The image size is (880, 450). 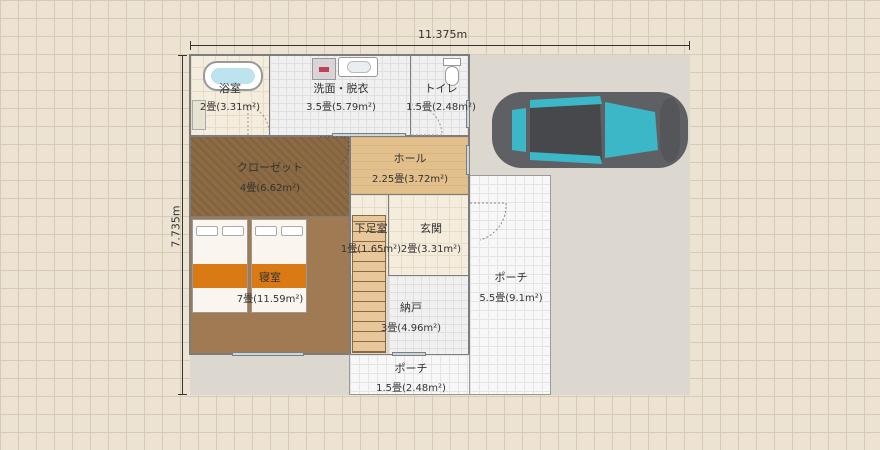 What do you see at coordinates (431, 228) in the screenshot?
I see `room-entrance-name: 玄関` at bounding box center [431, 228].